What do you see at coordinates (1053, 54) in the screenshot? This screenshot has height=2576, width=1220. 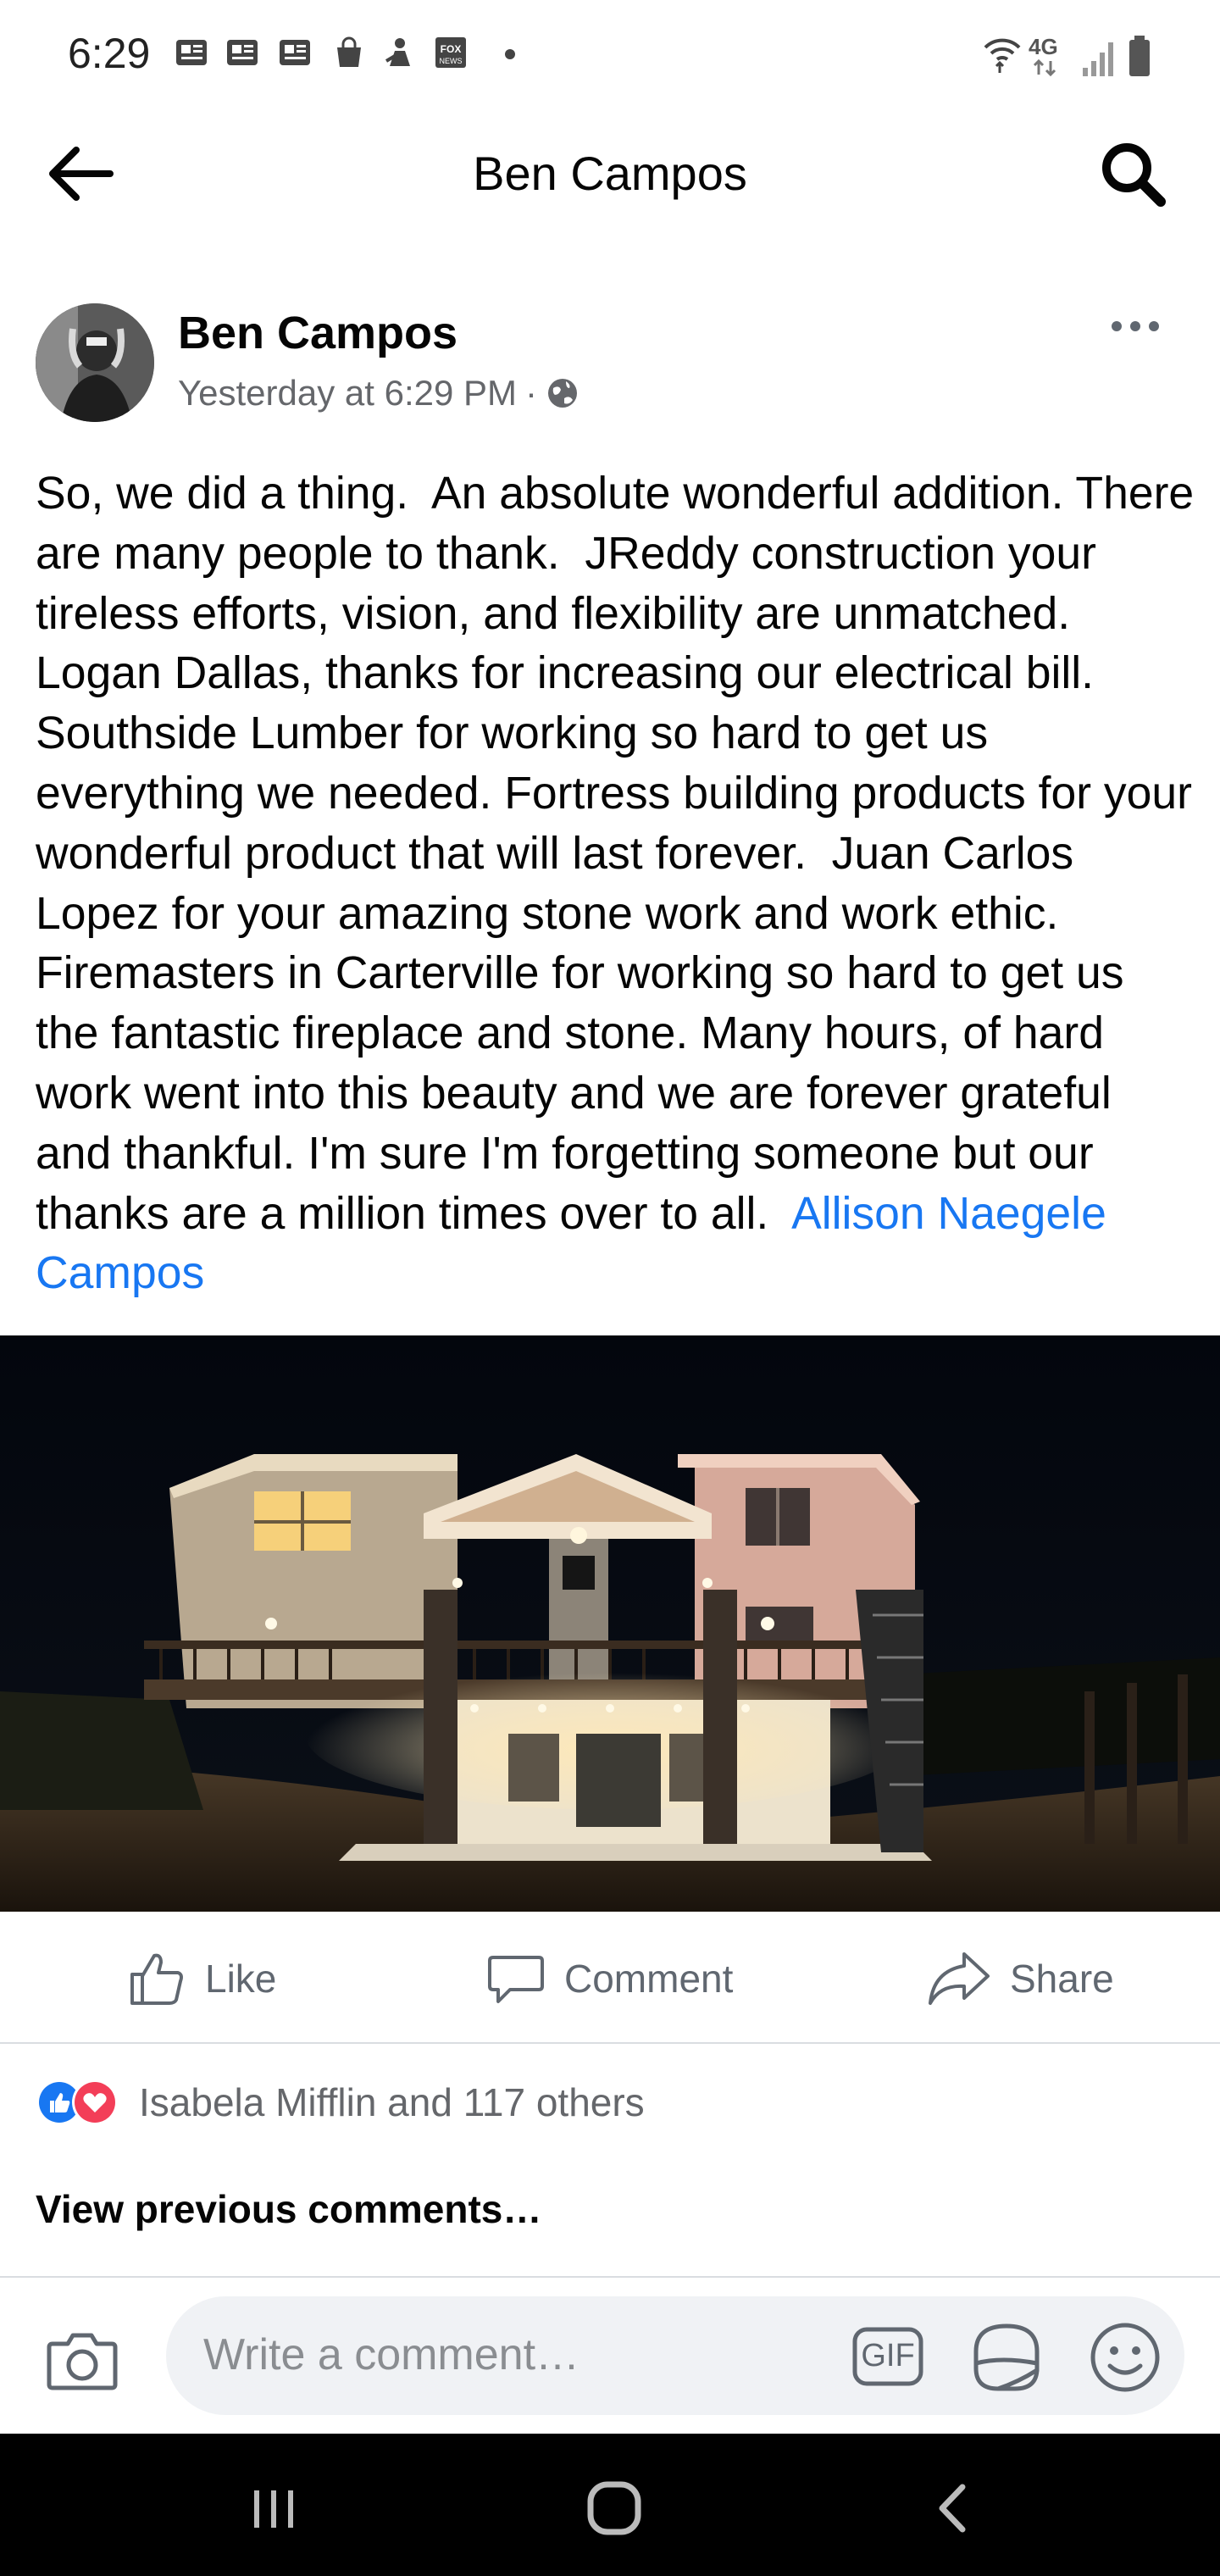 I see `network-4g-icon: 4G` at bounding box center [1053, 54].